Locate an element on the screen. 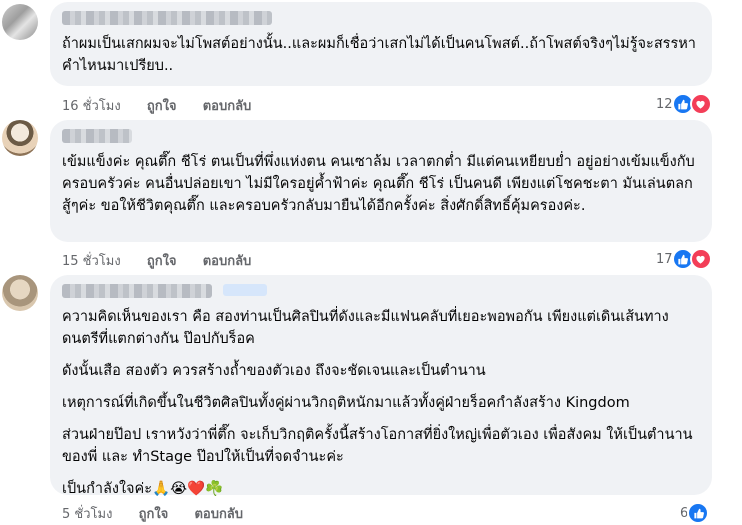 This screenshot has width=742, height=525. comment-actions: 15 ชั่วโมง ถูกใจ ตอบกลับ is located at coordinates (167, 260).